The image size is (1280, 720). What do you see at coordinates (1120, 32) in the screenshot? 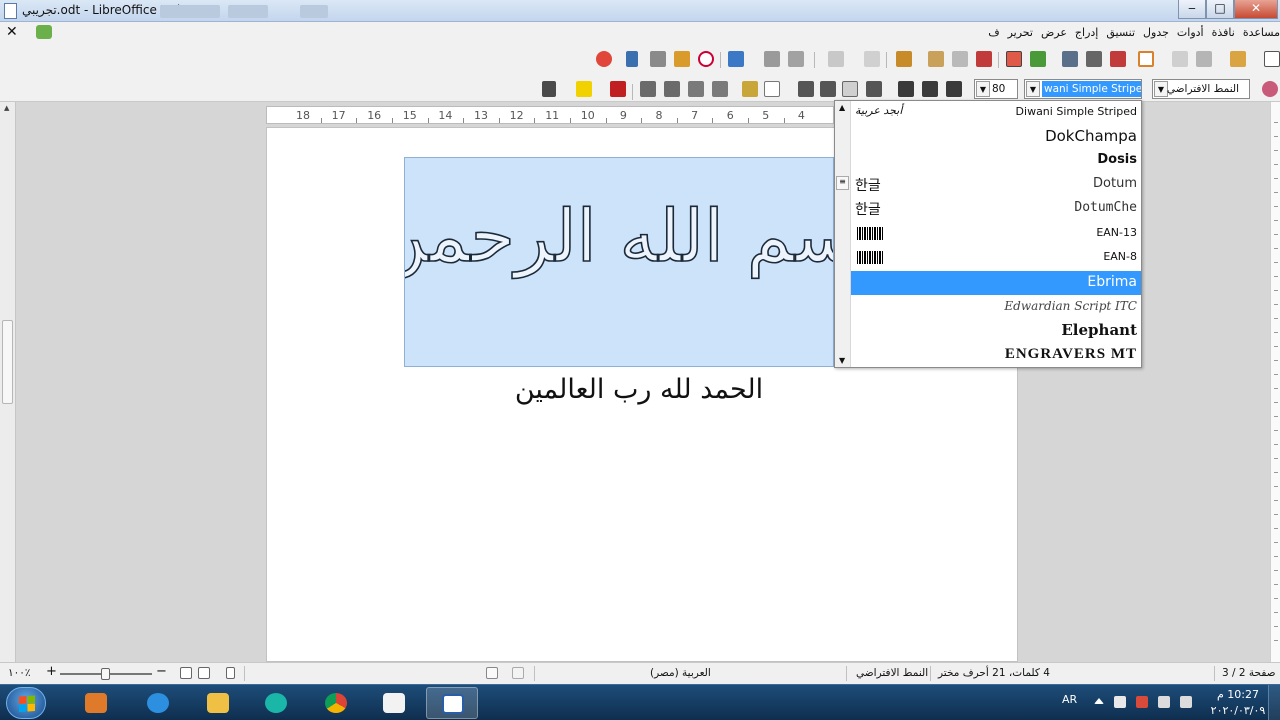
I see `menu-format: تنسيق` at bounding box center [1120, 32].